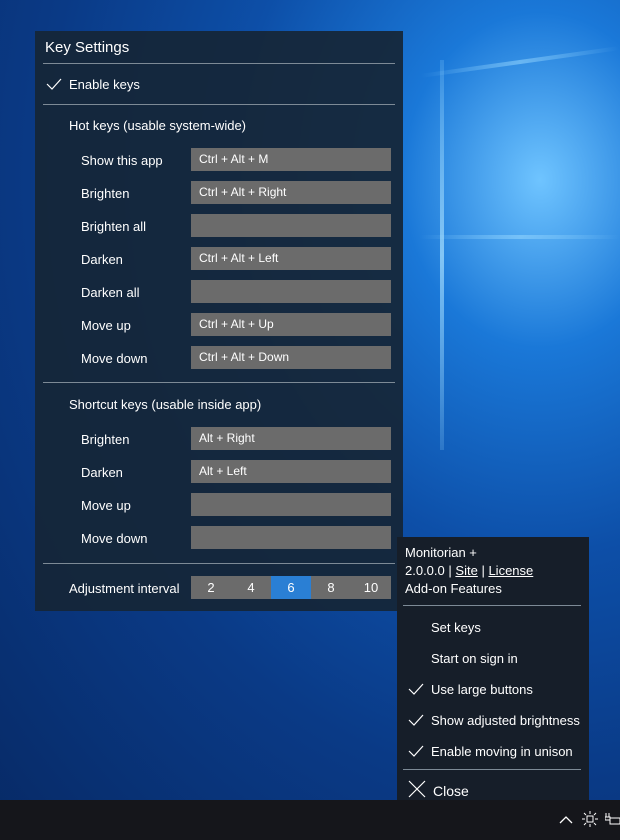 The width and height of the screenshot is (620, 840). I want to click on brightness-icon, so click(590, 820).